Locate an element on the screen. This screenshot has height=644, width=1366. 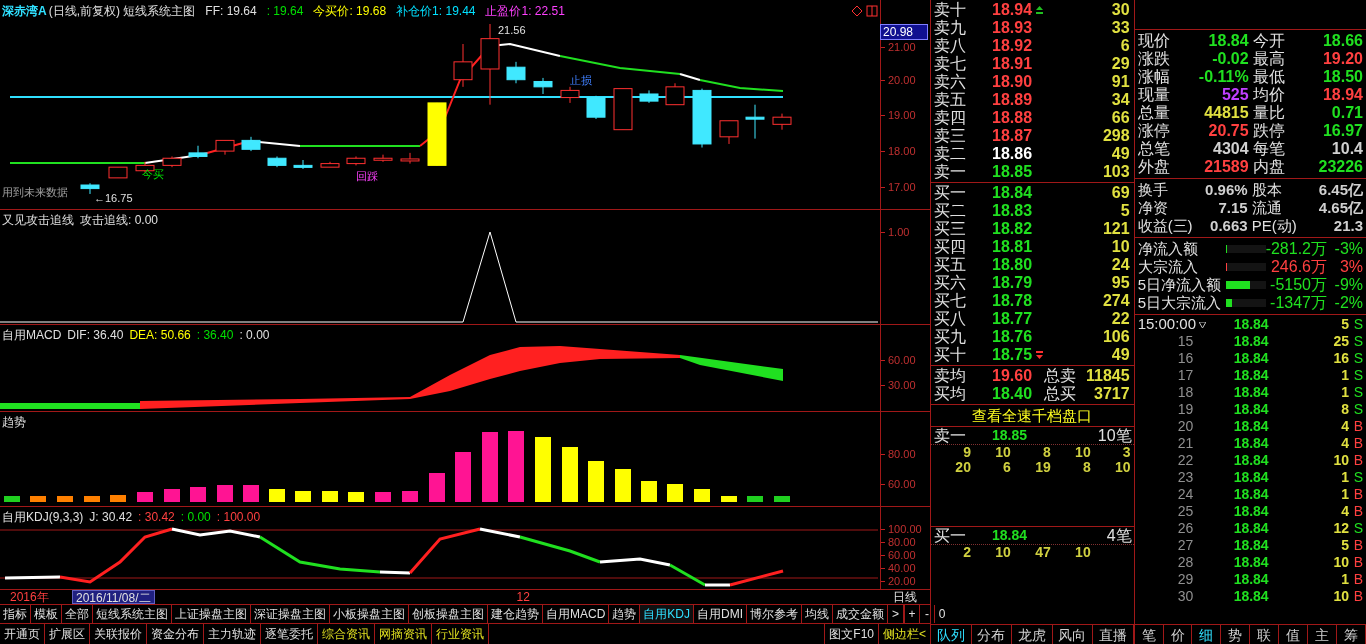
formula-tab: 全部 is located at coordinates (77, 614).